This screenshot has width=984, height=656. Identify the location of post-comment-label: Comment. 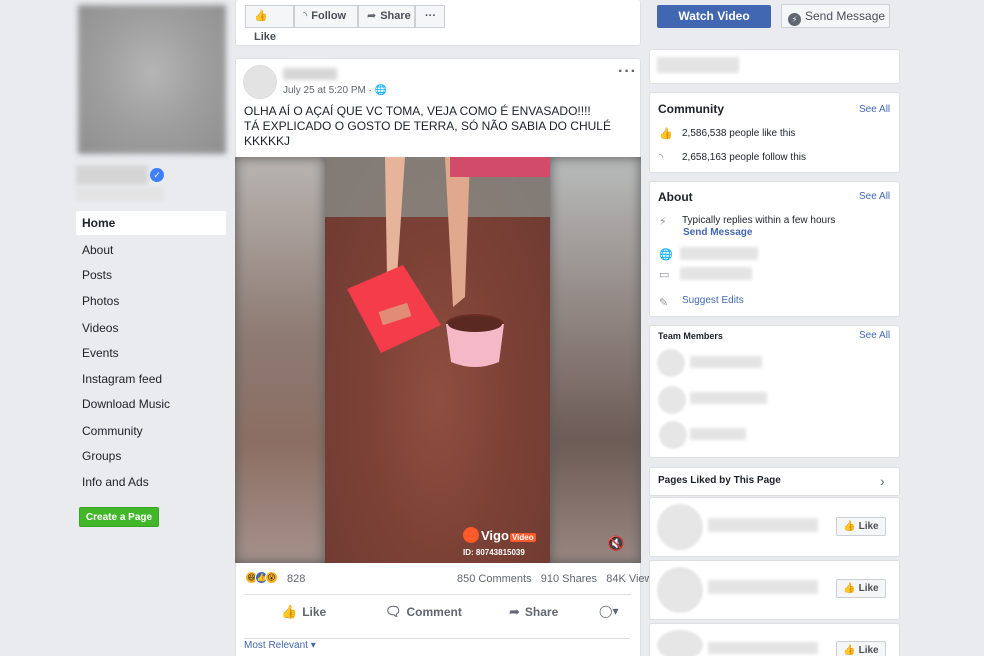
(434, 612).